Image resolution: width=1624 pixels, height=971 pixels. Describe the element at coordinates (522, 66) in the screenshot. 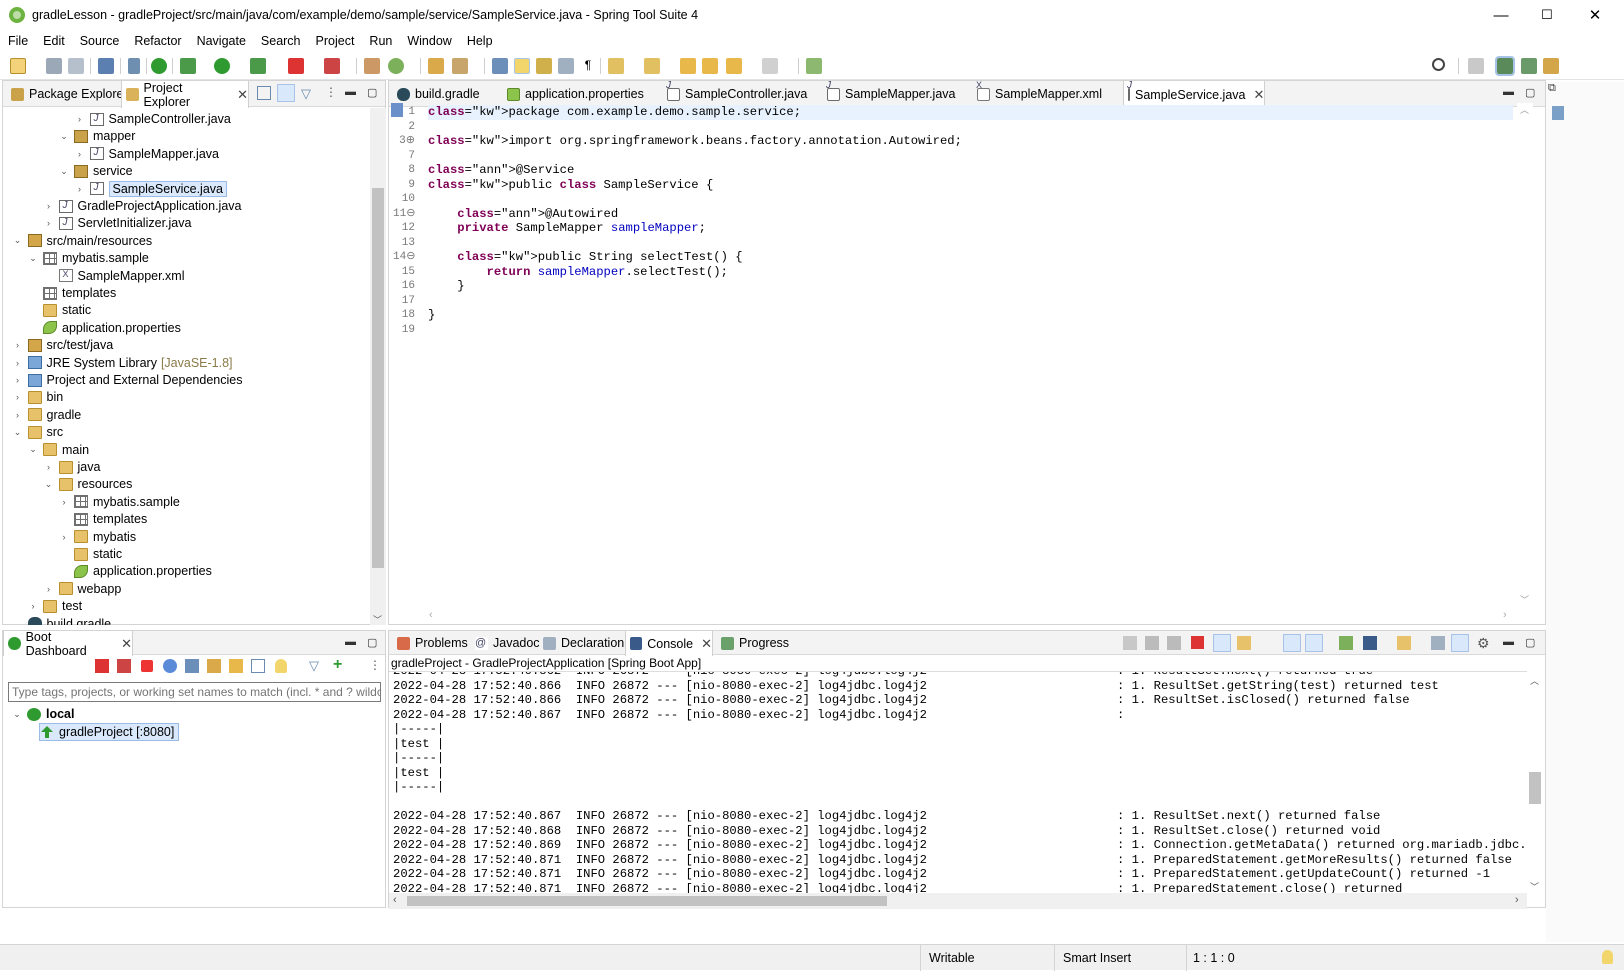

I see `mark-occurrences-icon` at that location.